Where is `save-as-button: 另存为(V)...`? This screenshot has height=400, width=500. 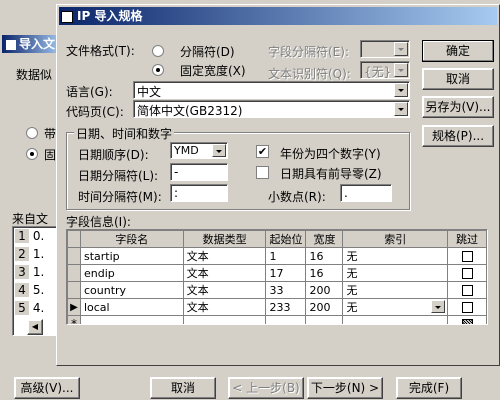 save-as-button: 另存为(V)... is located at coordinates (458, 107).